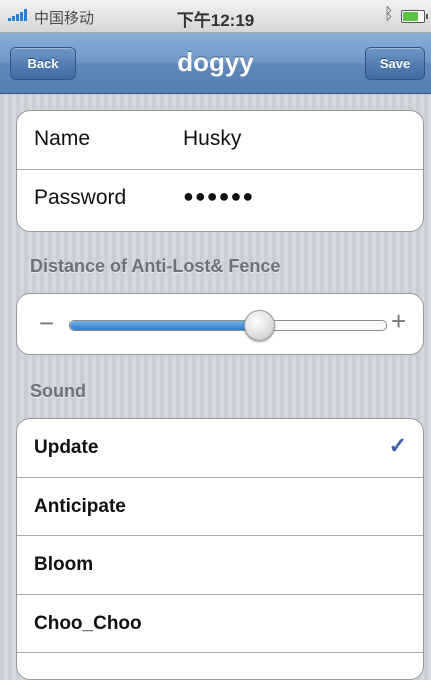 This screenshot has height=680, width=431. I want to click on sound-item-choo-choo: Choo_Choo, so click(220, 624).